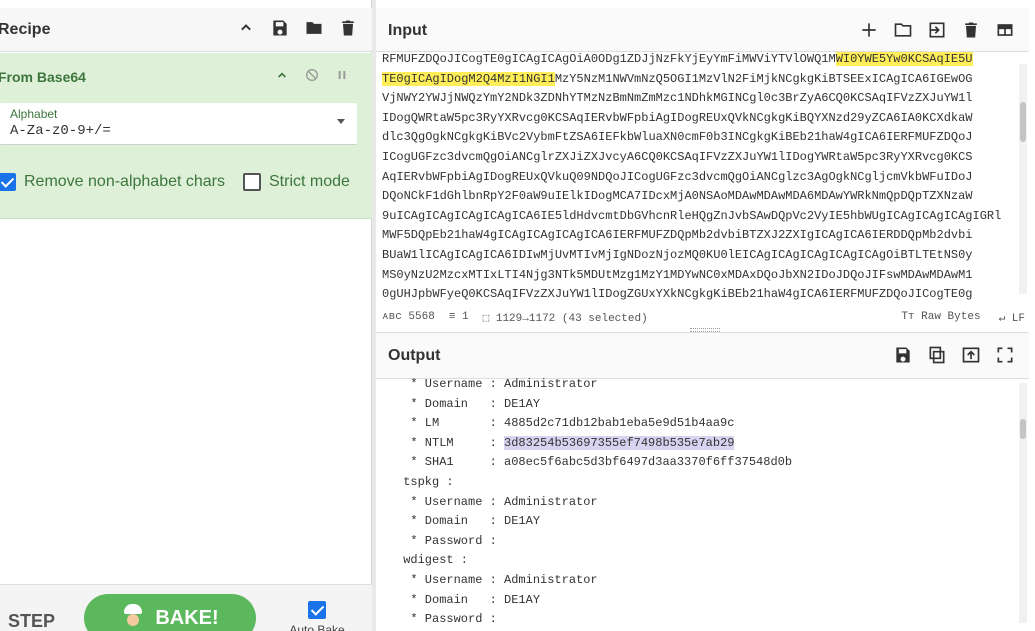 This screenshot has height=631, width=1035. I want to click on import-icon, so click(937, 30).